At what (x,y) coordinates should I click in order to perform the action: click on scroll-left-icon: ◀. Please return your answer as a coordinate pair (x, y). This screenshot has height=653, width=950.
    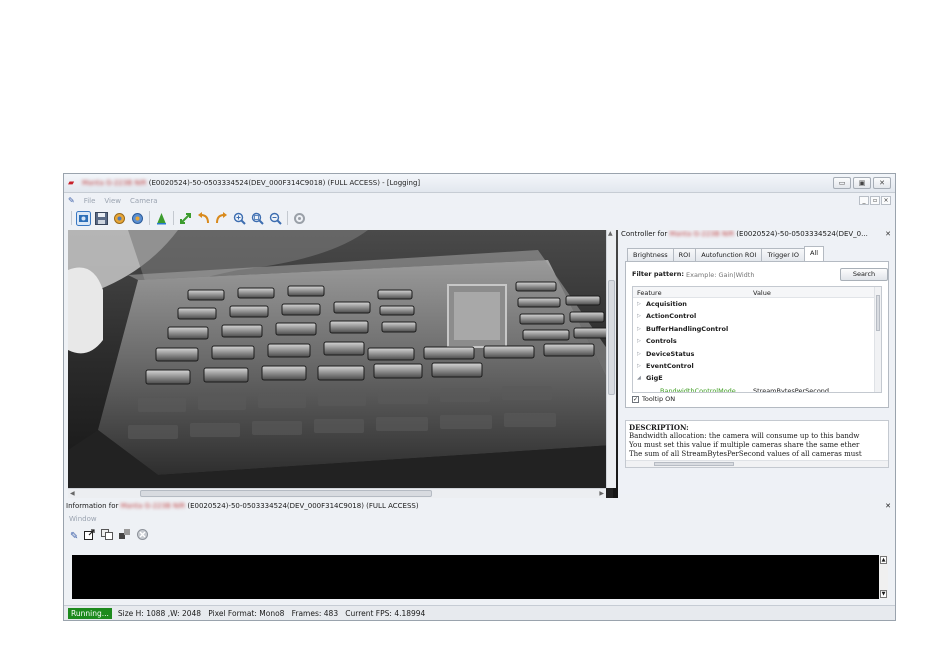
    Looking at the image, I should click on (72, 493).